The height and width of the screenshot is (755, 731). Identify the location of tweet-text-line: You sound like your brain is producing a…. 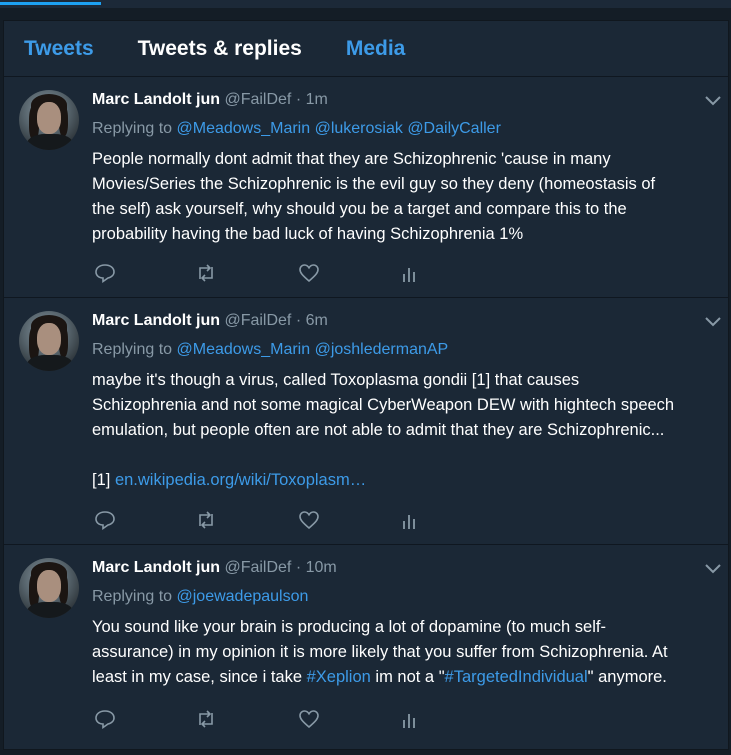
(349, 627).